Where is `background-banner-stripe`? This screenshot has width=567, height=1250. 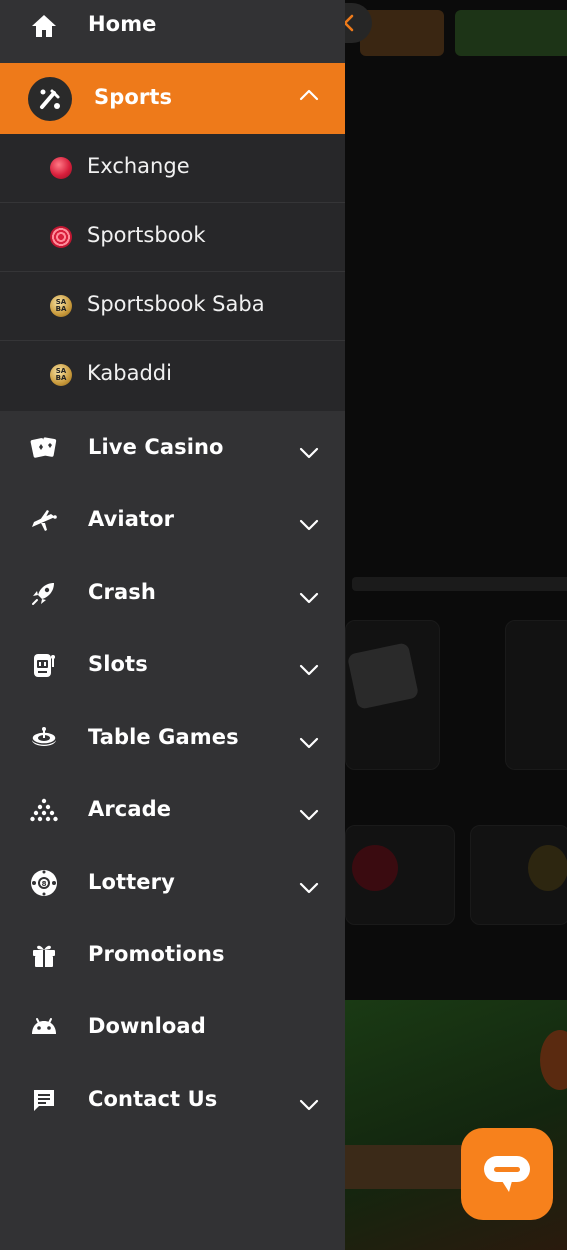 background-banner-stripe is located at coordinates (405, 1167).